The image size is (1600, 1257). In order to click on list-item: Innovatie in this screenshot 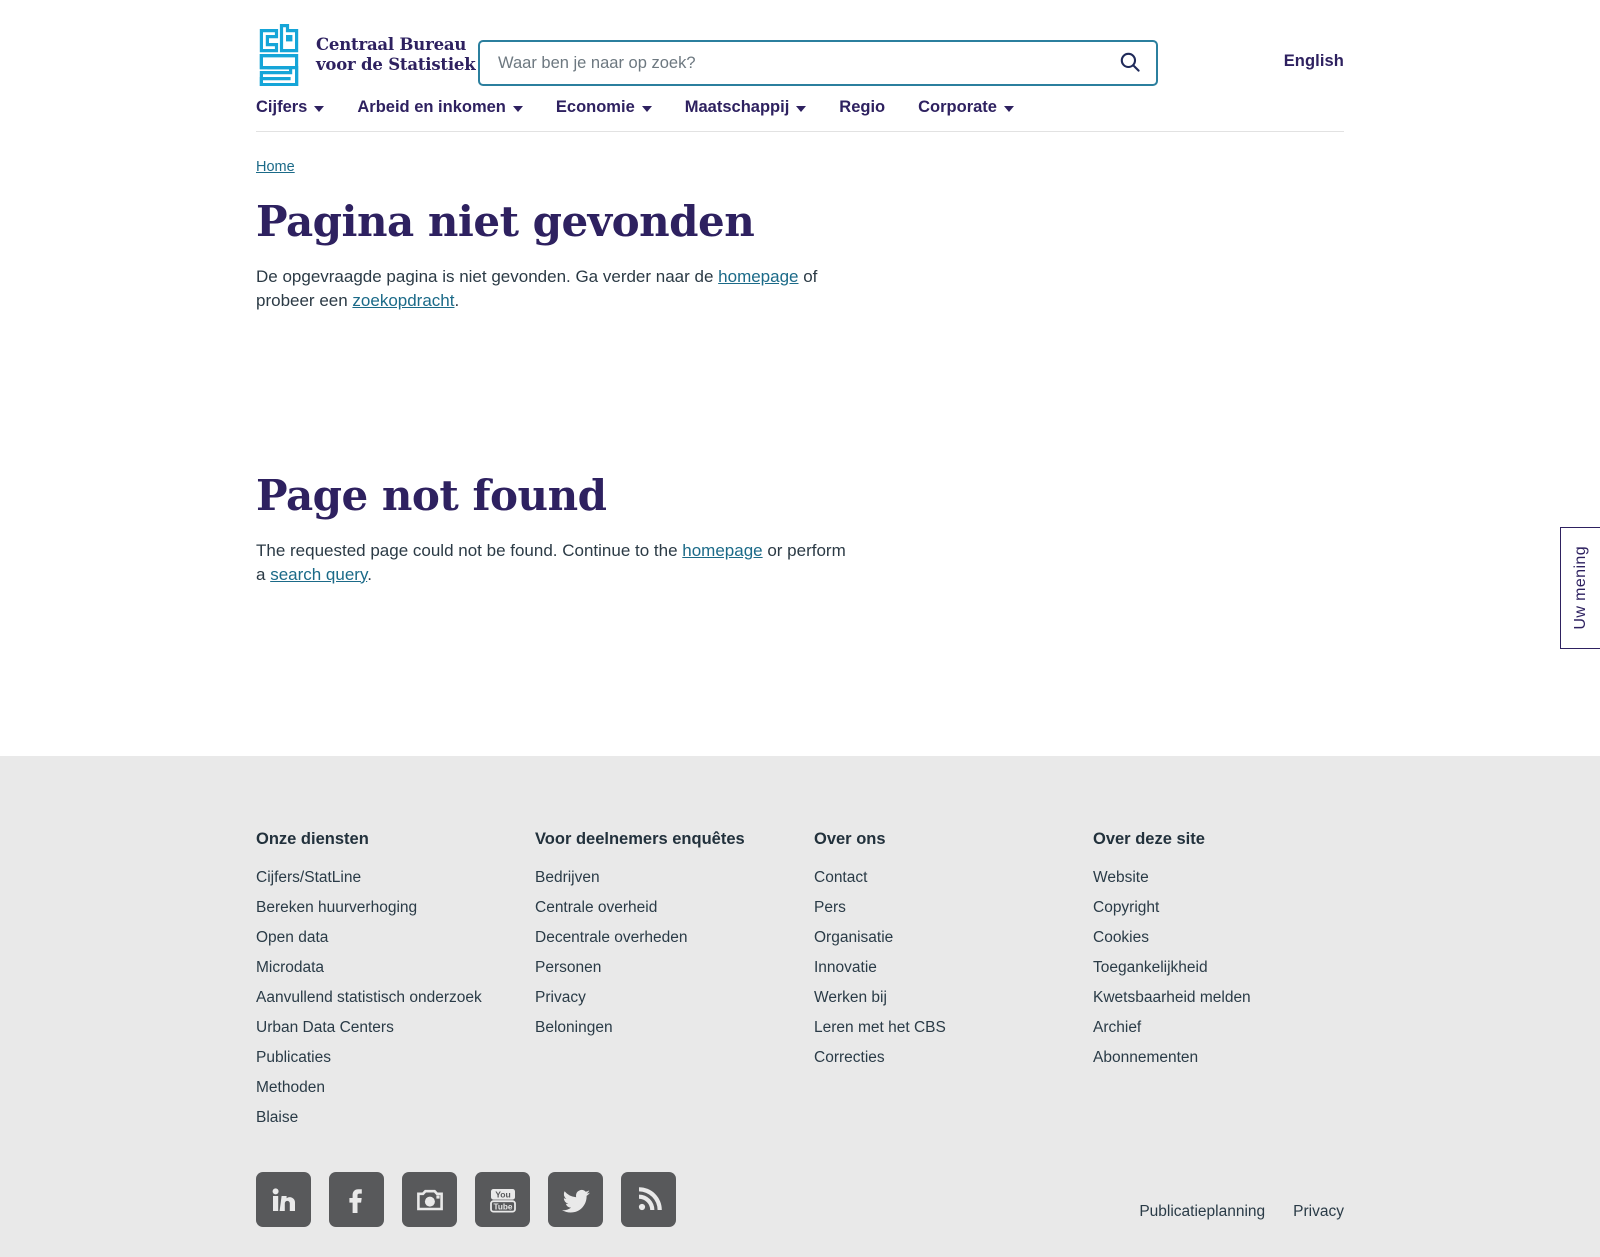, I will do `click(953, 968)`.